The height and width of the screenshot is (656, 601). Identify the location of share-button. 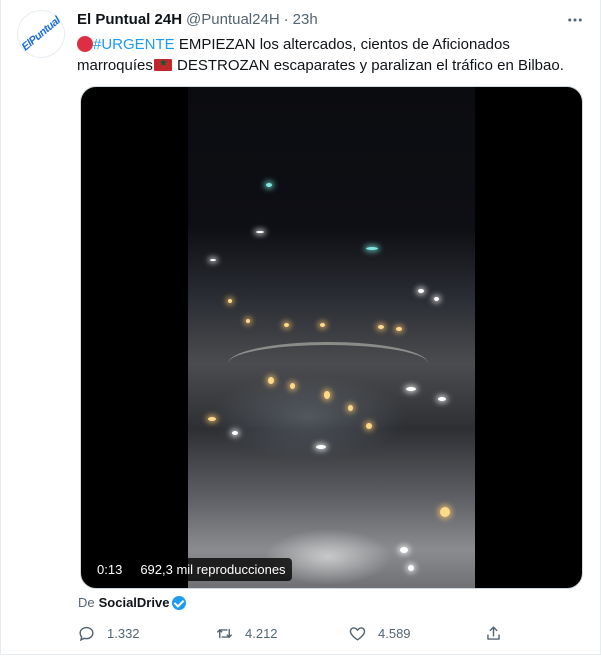
(493, 633).